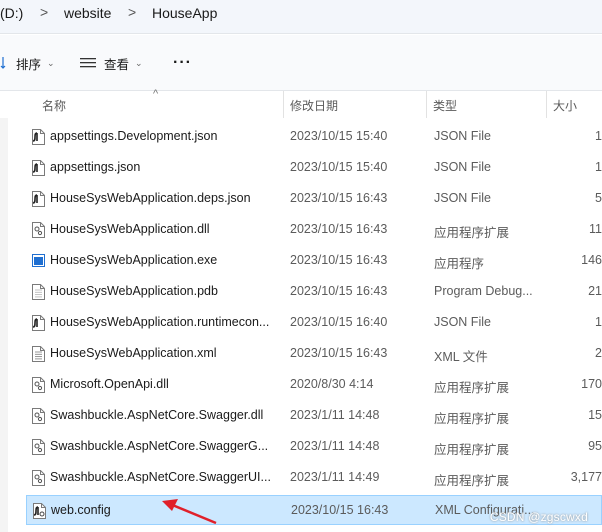  I want to click on address-bar: (D:) > website > HouseApp, so click(301, 17).